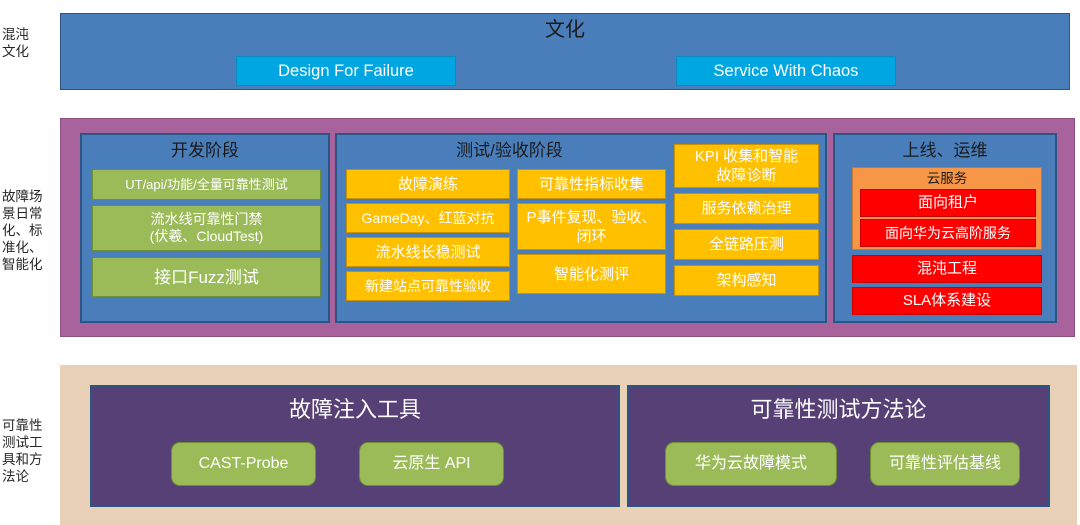  I want to click on test-col1-item-2: 流水线长稳测试, so click(428, 252).